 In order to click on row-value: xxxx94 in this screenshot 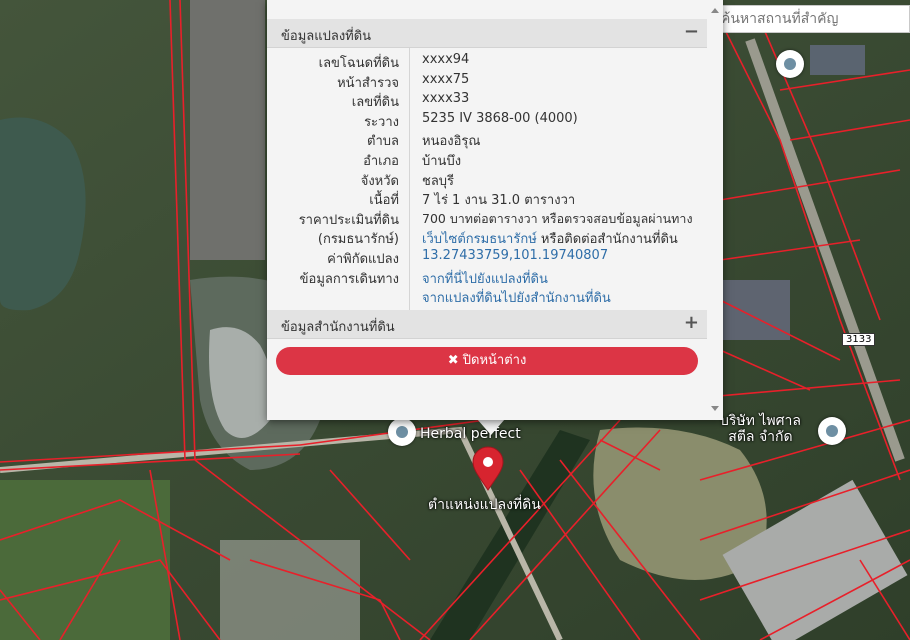, I will do `click(446, 59)`.